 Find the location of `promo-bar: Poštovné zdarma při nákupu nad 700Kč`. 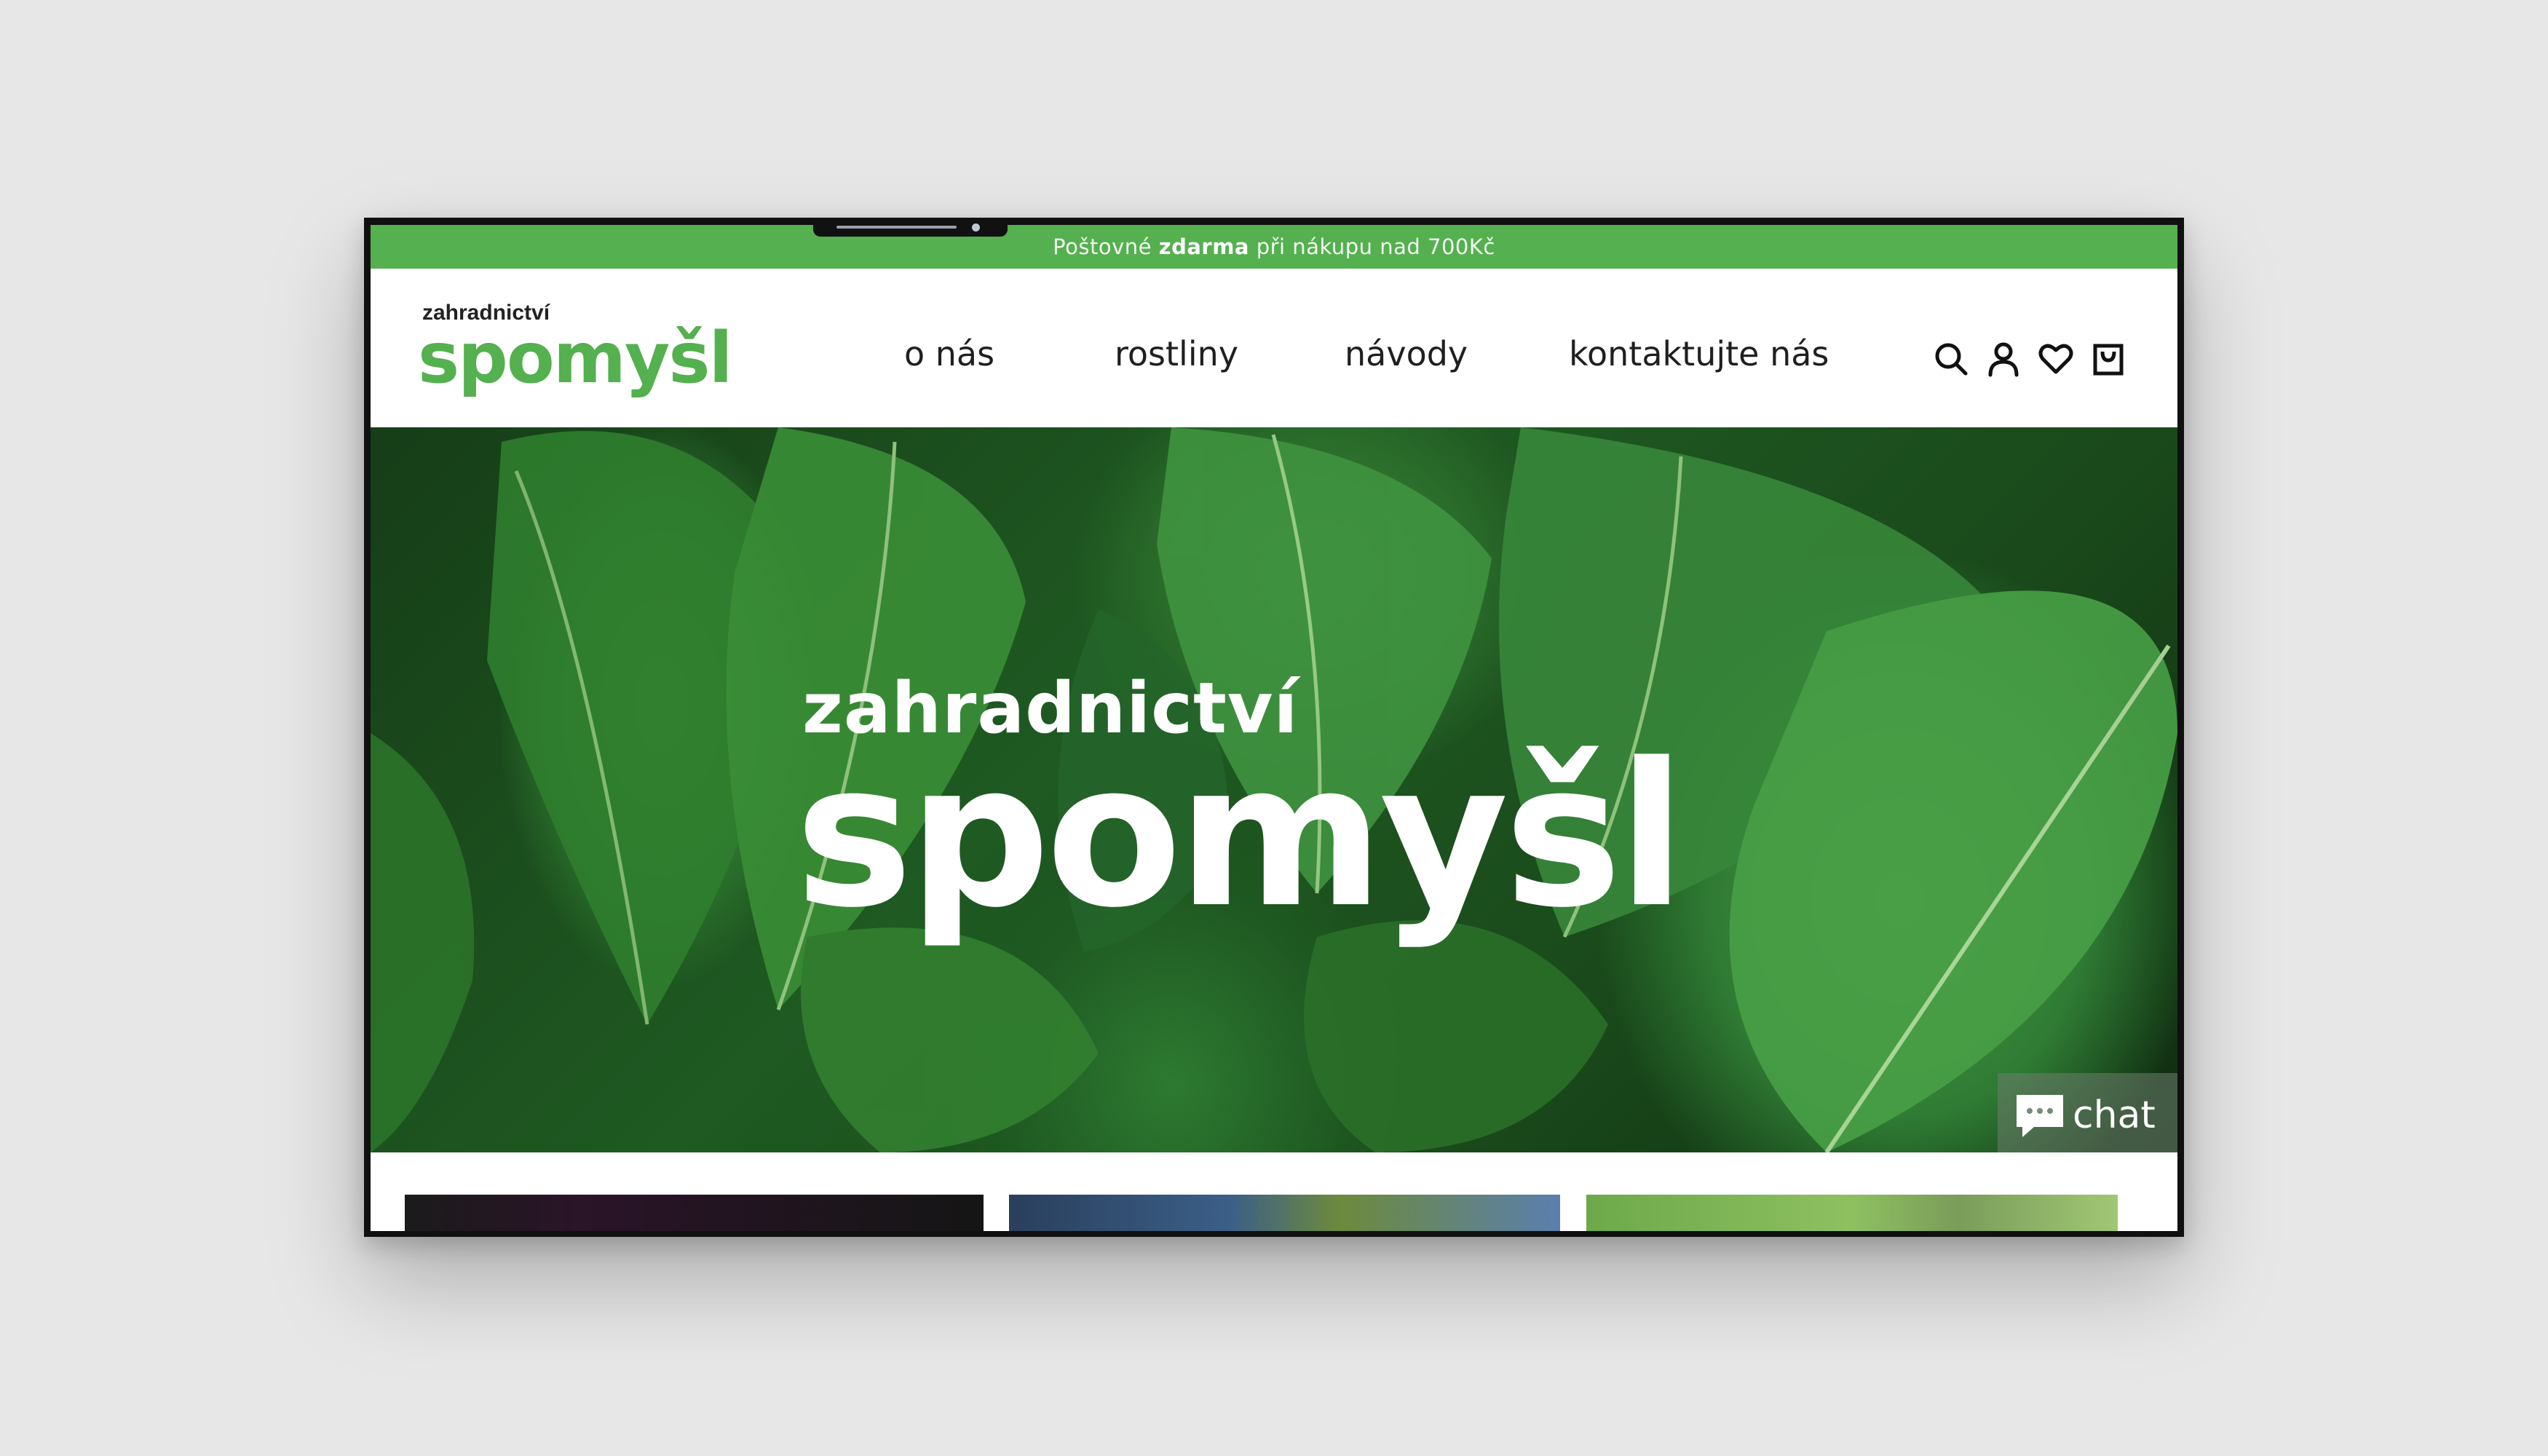

promo-bar: Poštovné zdarma při nákupu nad 700Kč is located at coordinates (1274, 247).